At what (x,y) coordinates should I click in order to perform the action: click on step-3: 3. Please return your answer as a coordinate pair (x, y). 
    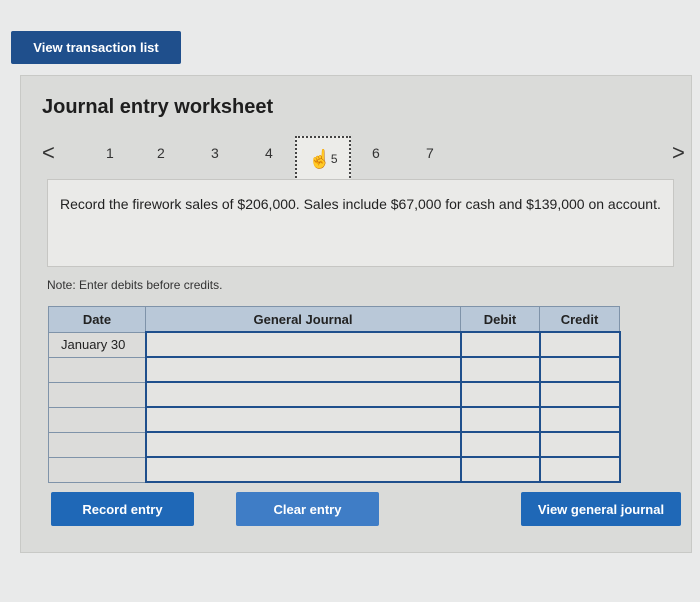
    Looking at the image, I should click on (215, 153).